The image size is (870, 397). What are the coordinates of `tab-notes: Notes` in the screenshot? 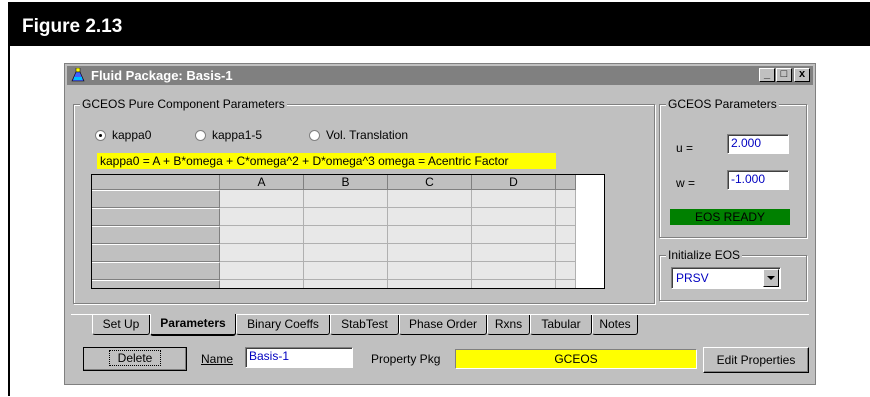 It's located at (615, 325).